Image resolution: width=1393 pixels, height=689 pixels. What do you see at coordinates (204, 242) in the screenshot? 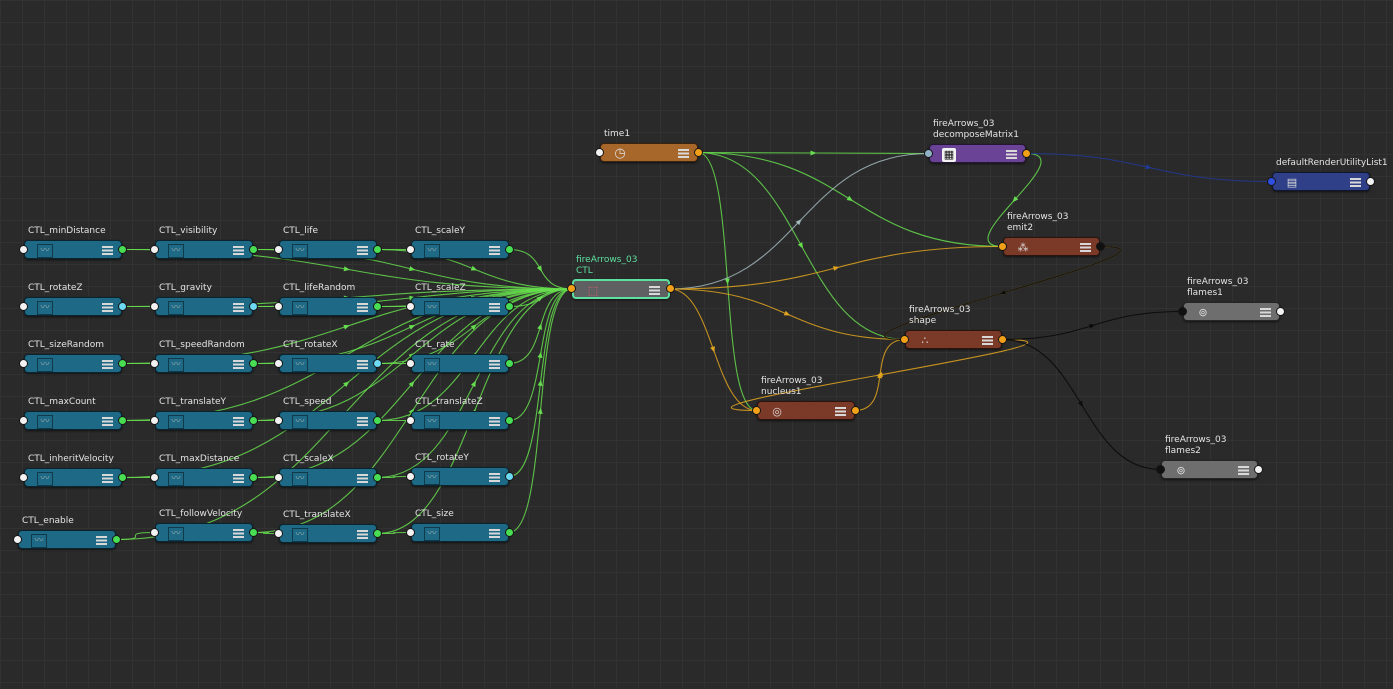
I see `node-ctl-visibility: CTL_visibility 〰` at bounding box center [204, 242].